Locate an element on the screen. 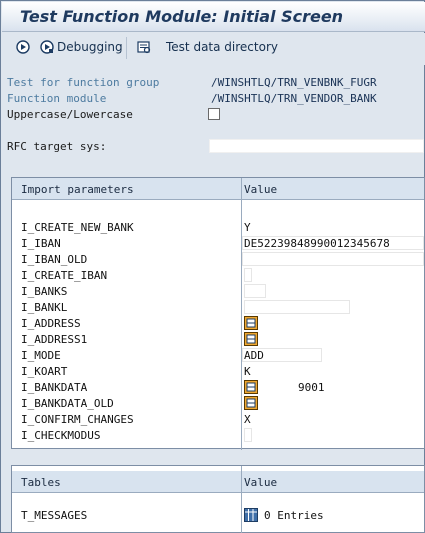  function-group-label: Test for function group is located at coordinates (83, 82).